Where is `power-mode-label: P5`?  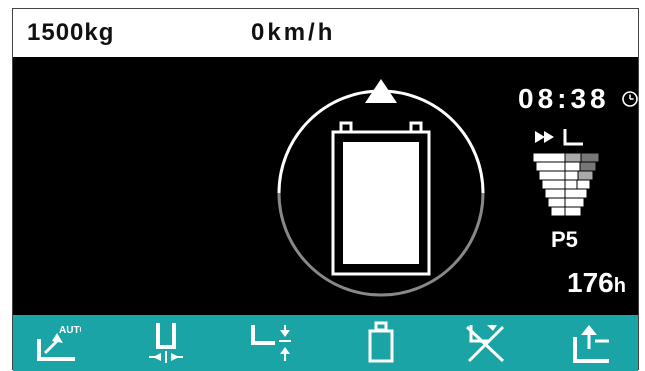
power-mode-label: P5 is located at coordinates (564, 239).